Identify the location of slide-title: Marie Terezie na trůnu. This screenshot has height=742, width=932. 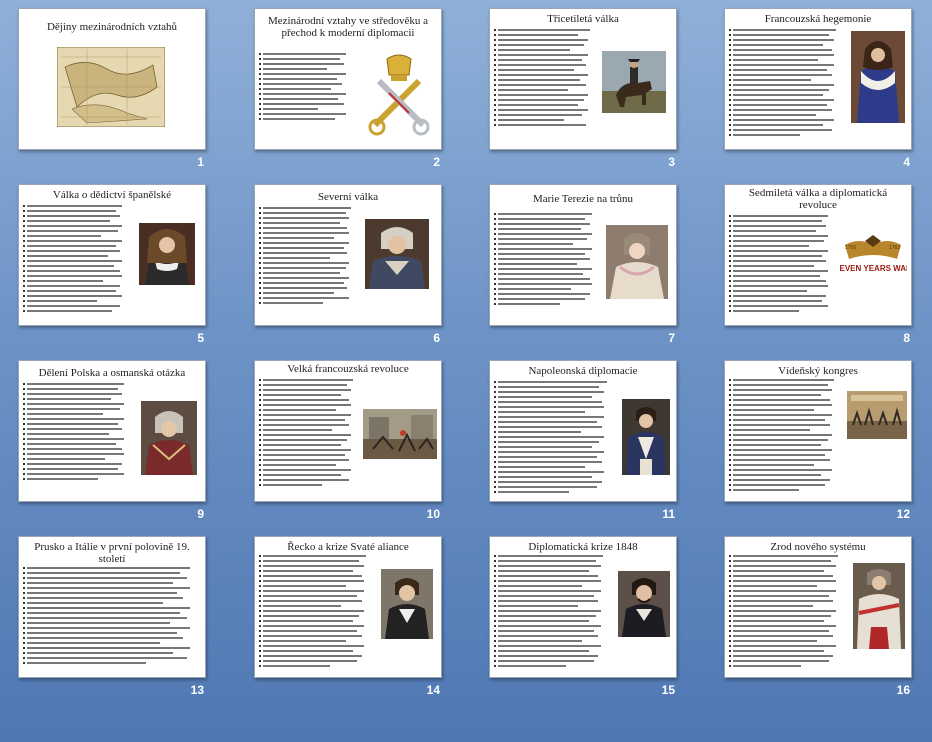
(583, 199).